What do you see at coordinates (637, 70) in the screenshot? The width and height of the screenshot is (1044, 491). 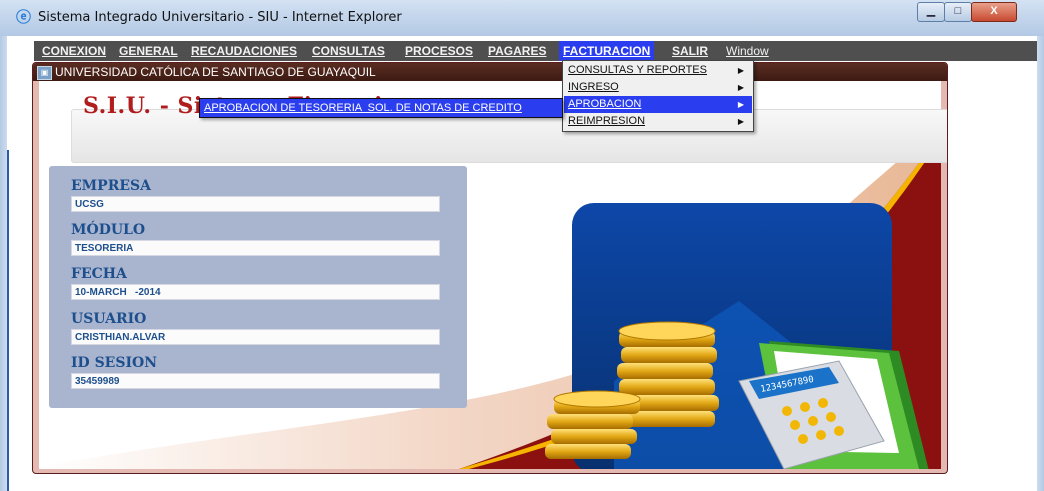 I see `dropdown-item-label: CONSULTAS Y REPORTES` at bounding box center [637, 70].